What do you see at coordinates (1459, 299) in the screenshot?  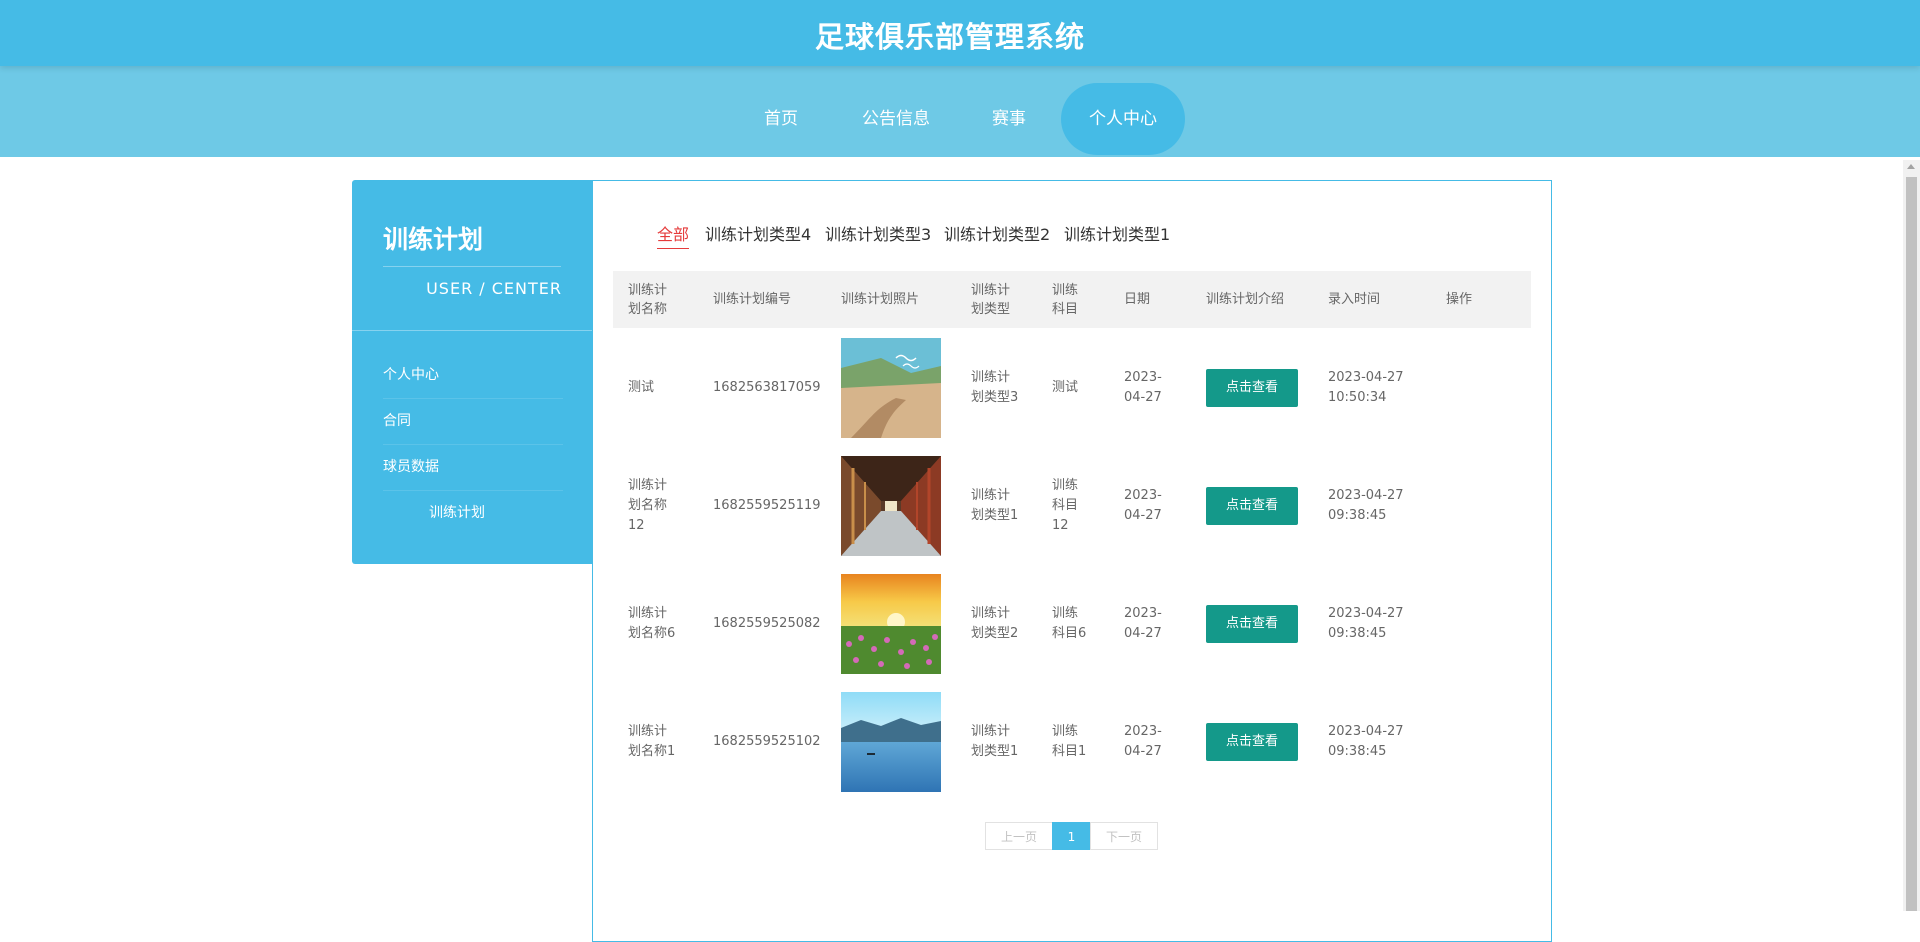 I see `column-header-action: 操作` at bounding box center [1459, 299].